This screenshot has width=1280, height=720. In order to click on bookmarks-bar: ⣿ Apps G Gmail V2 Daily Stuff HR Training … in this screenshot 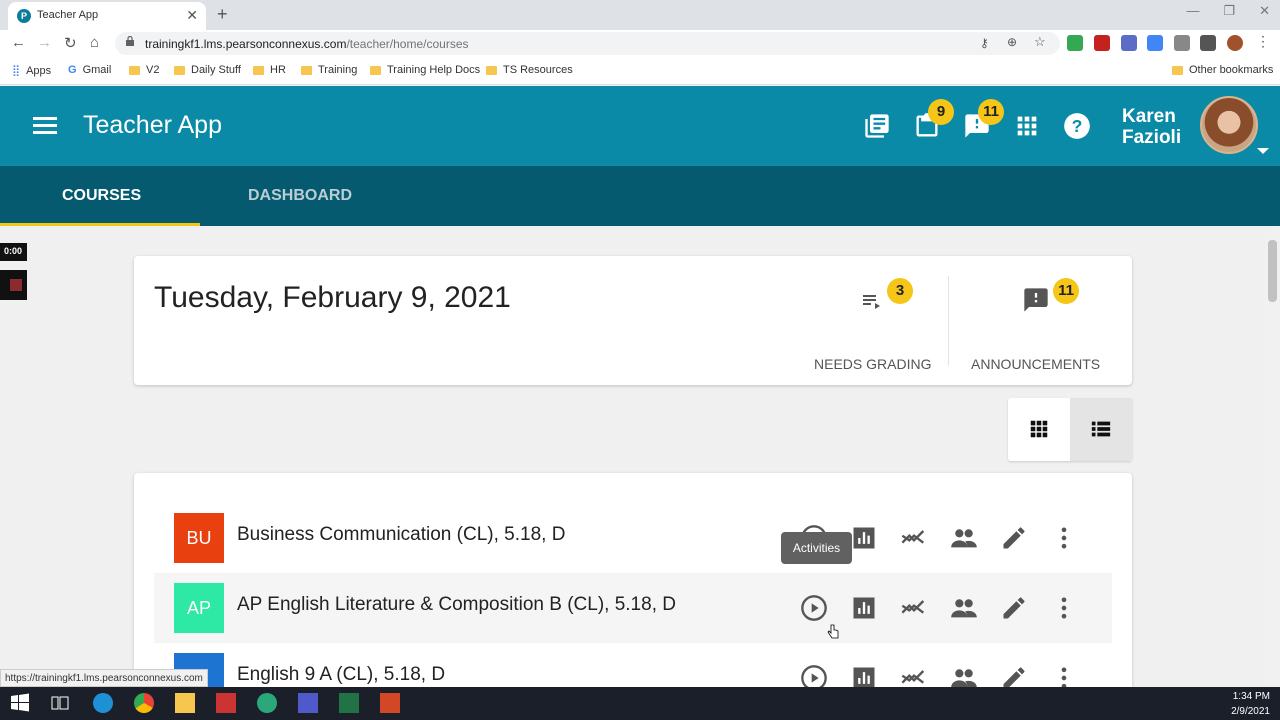, I will do `click(640, 71)`.